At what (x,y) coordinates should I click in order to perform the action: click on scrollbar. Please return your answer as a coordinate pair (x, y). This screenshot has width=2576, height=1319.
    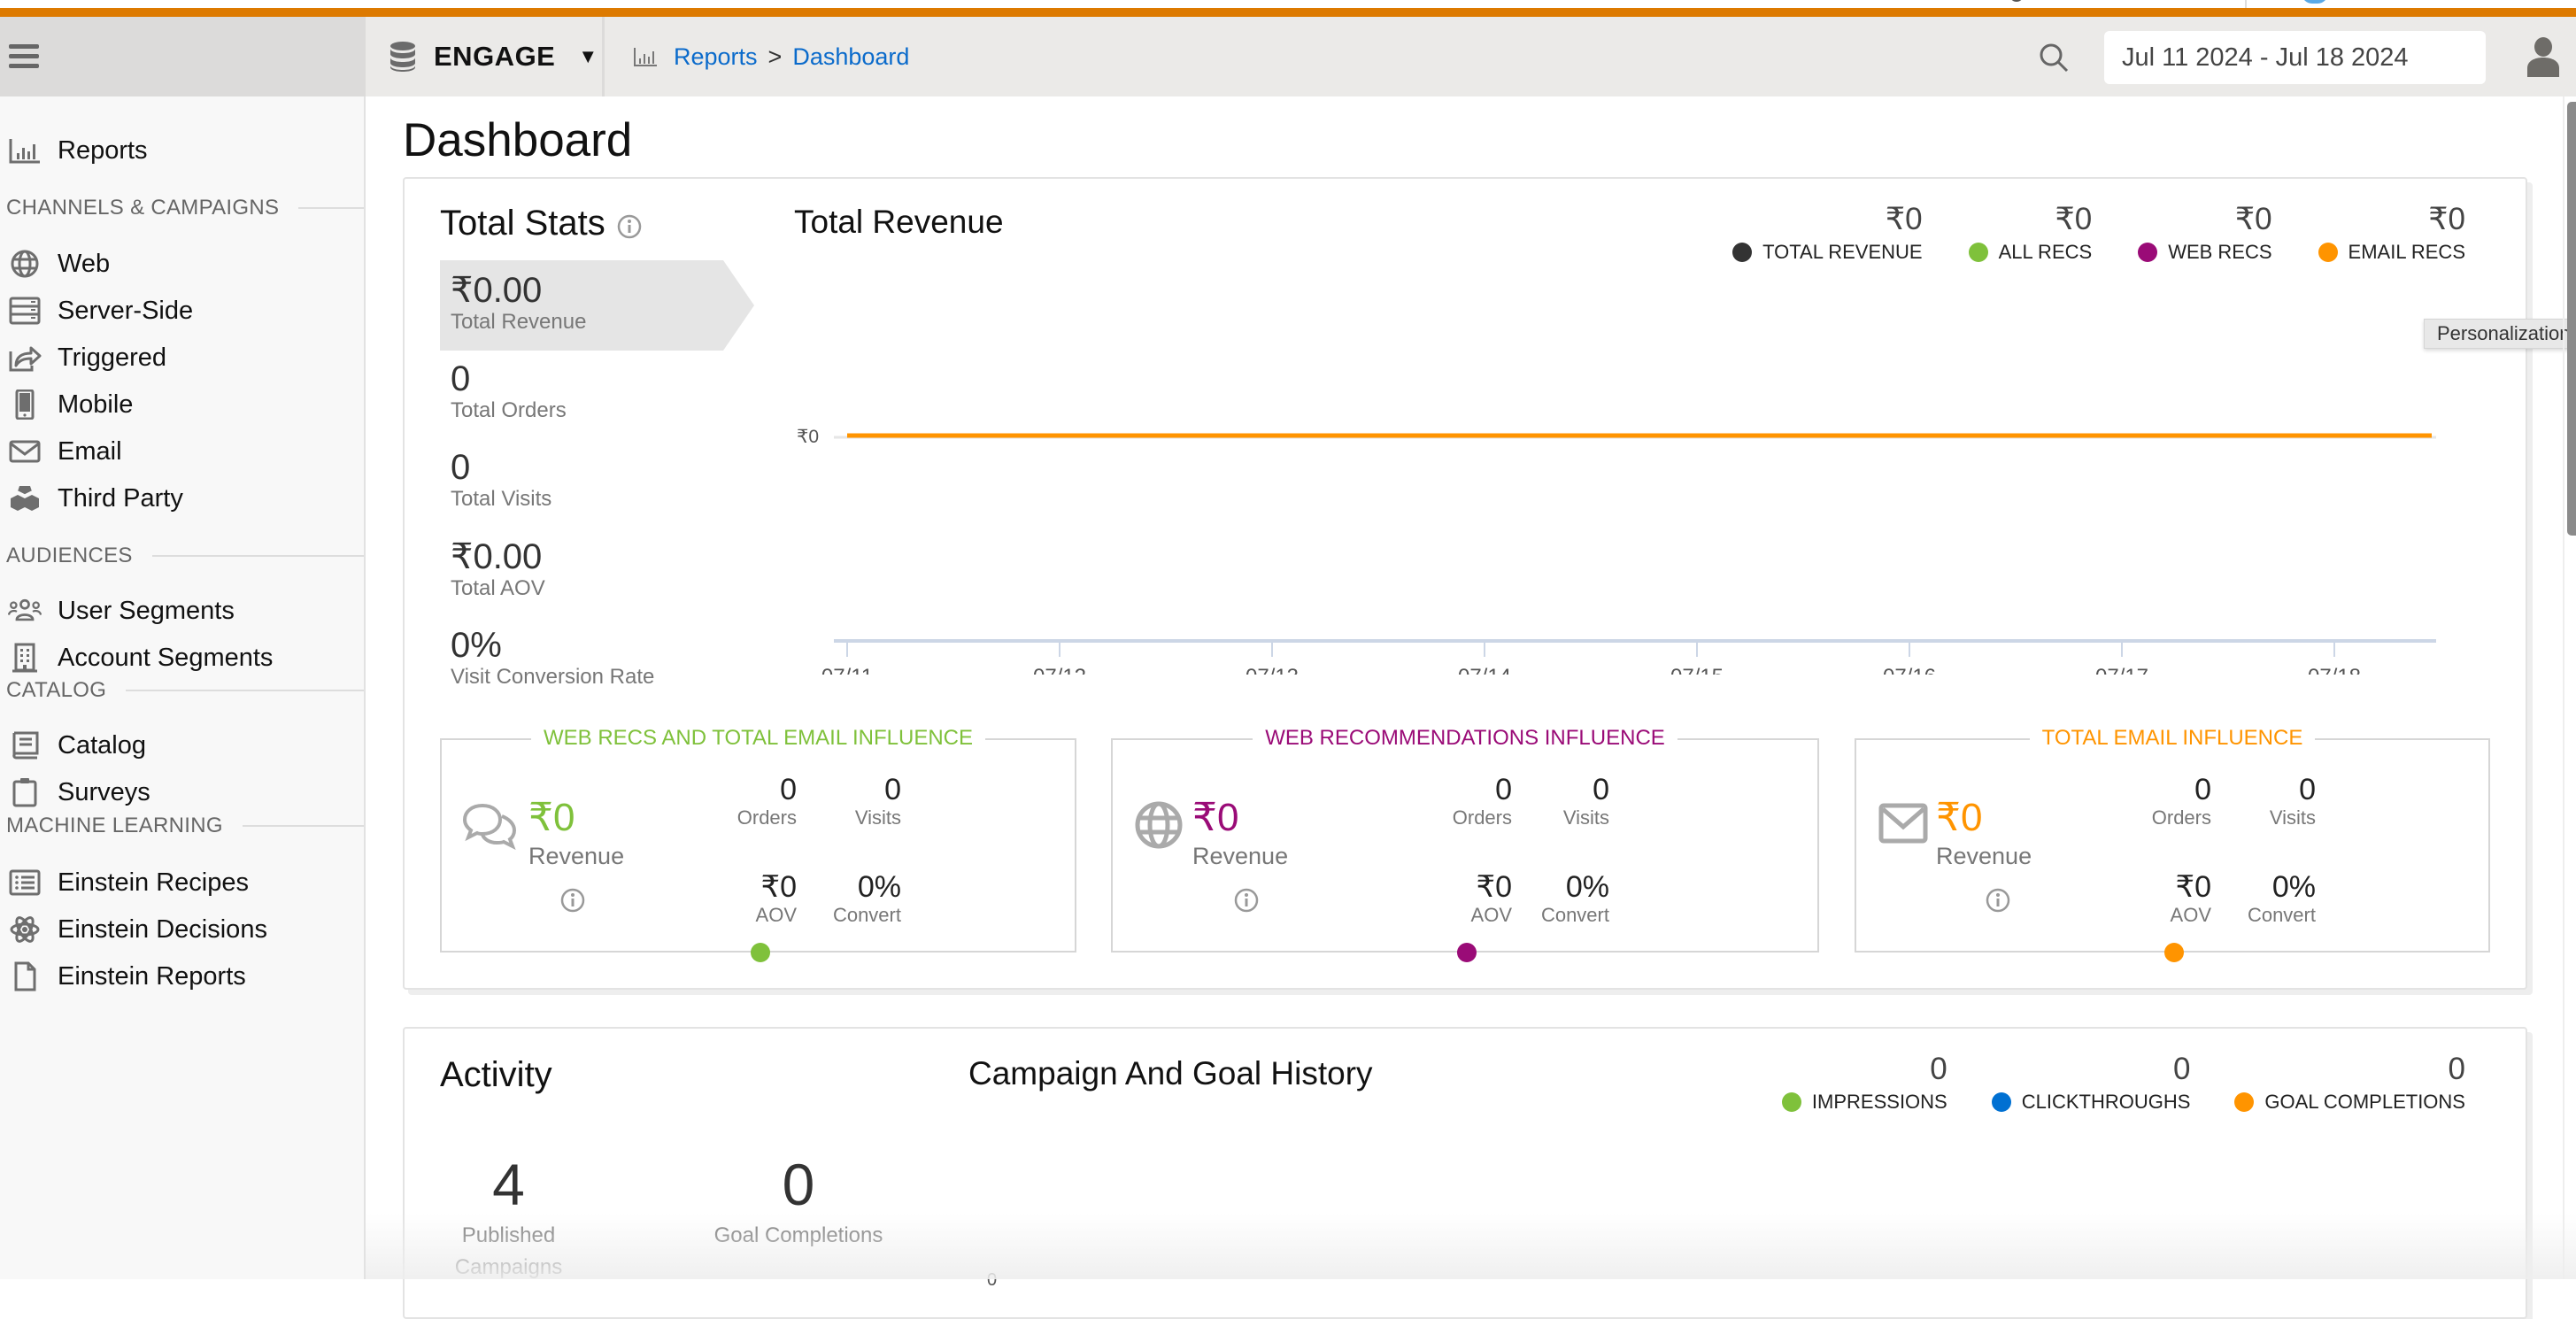
    Looking at the image, I should click on (2571, 319).